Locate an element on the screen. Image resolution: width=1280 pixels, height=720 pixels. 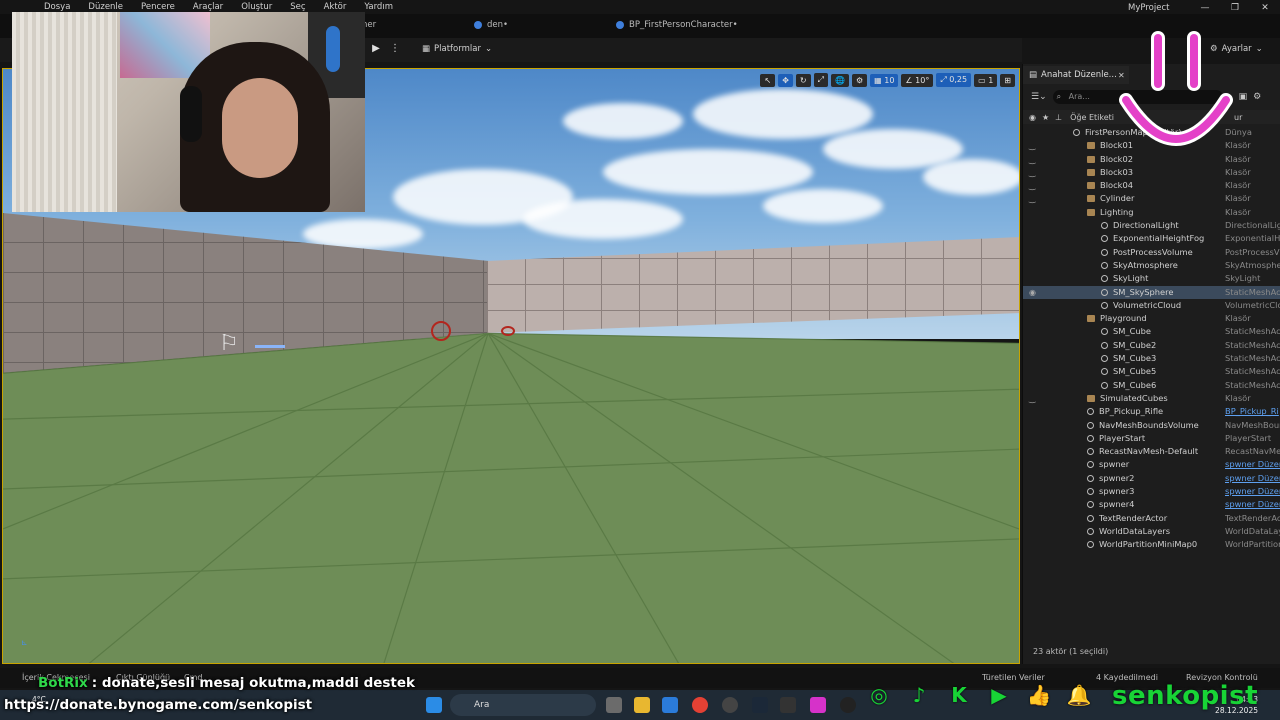
outliner-row: RecastNavMesh-Default RecastNavMe is located at coordinates (1151, 451).